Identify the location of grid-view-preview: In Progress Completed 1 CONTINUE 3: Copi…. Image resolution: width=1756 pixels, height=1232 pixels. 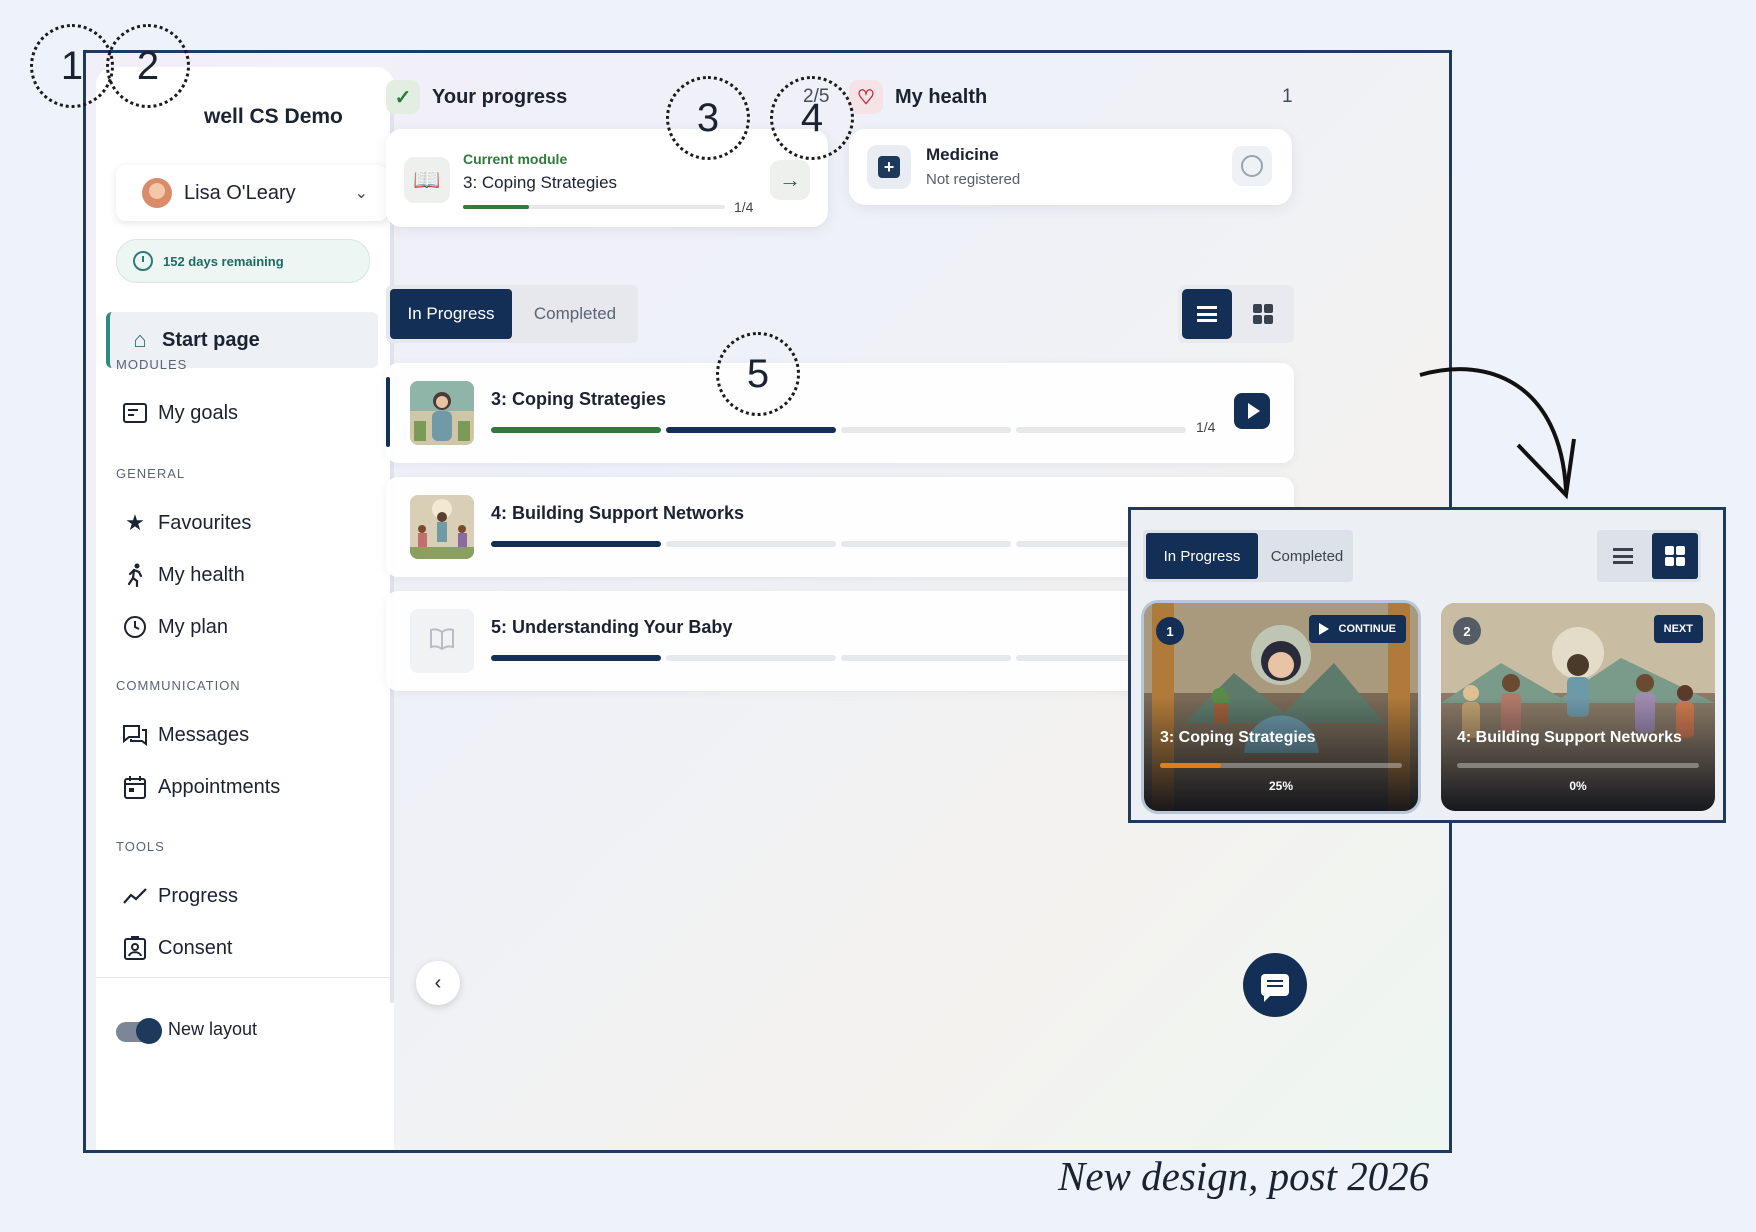
(1427, 665).